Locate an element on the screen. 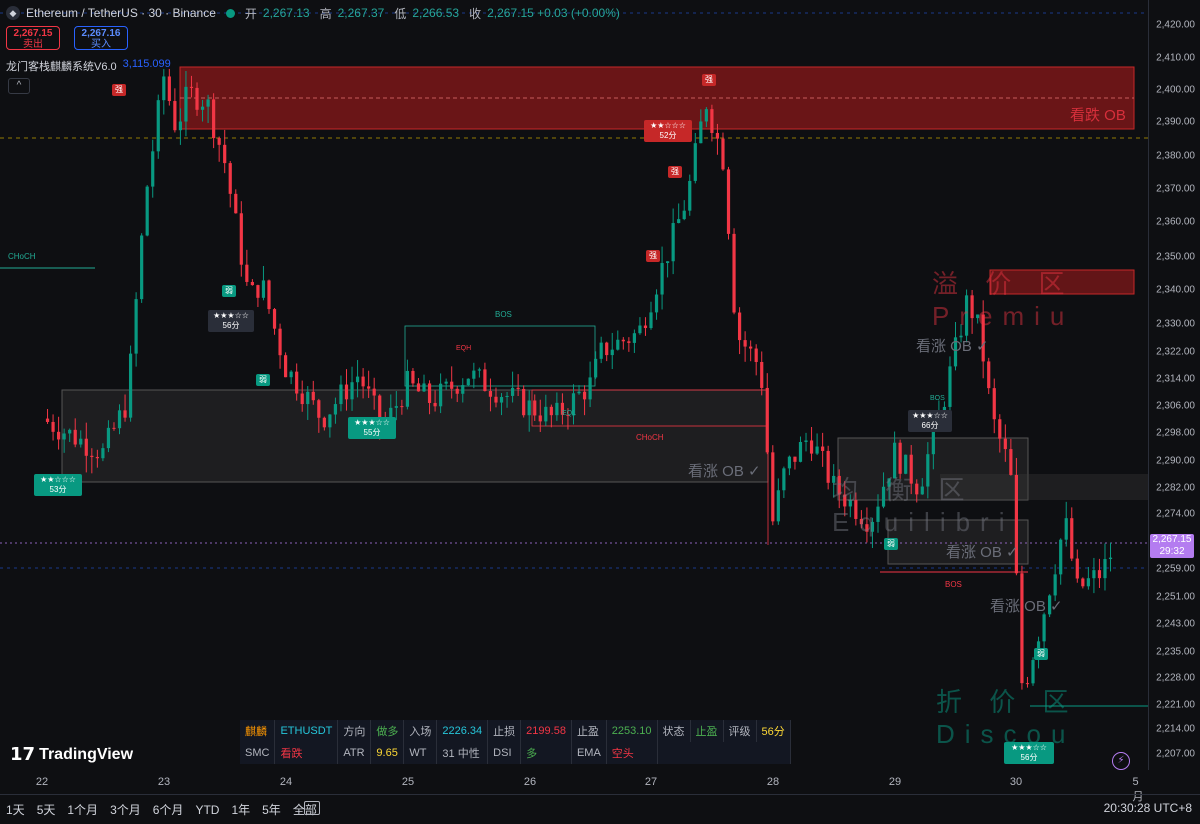 This screenshot has height=824, width=1200. symbol-title: Ethereum / TetherUS · 30 · Binance is located at coordinates (121, 13).